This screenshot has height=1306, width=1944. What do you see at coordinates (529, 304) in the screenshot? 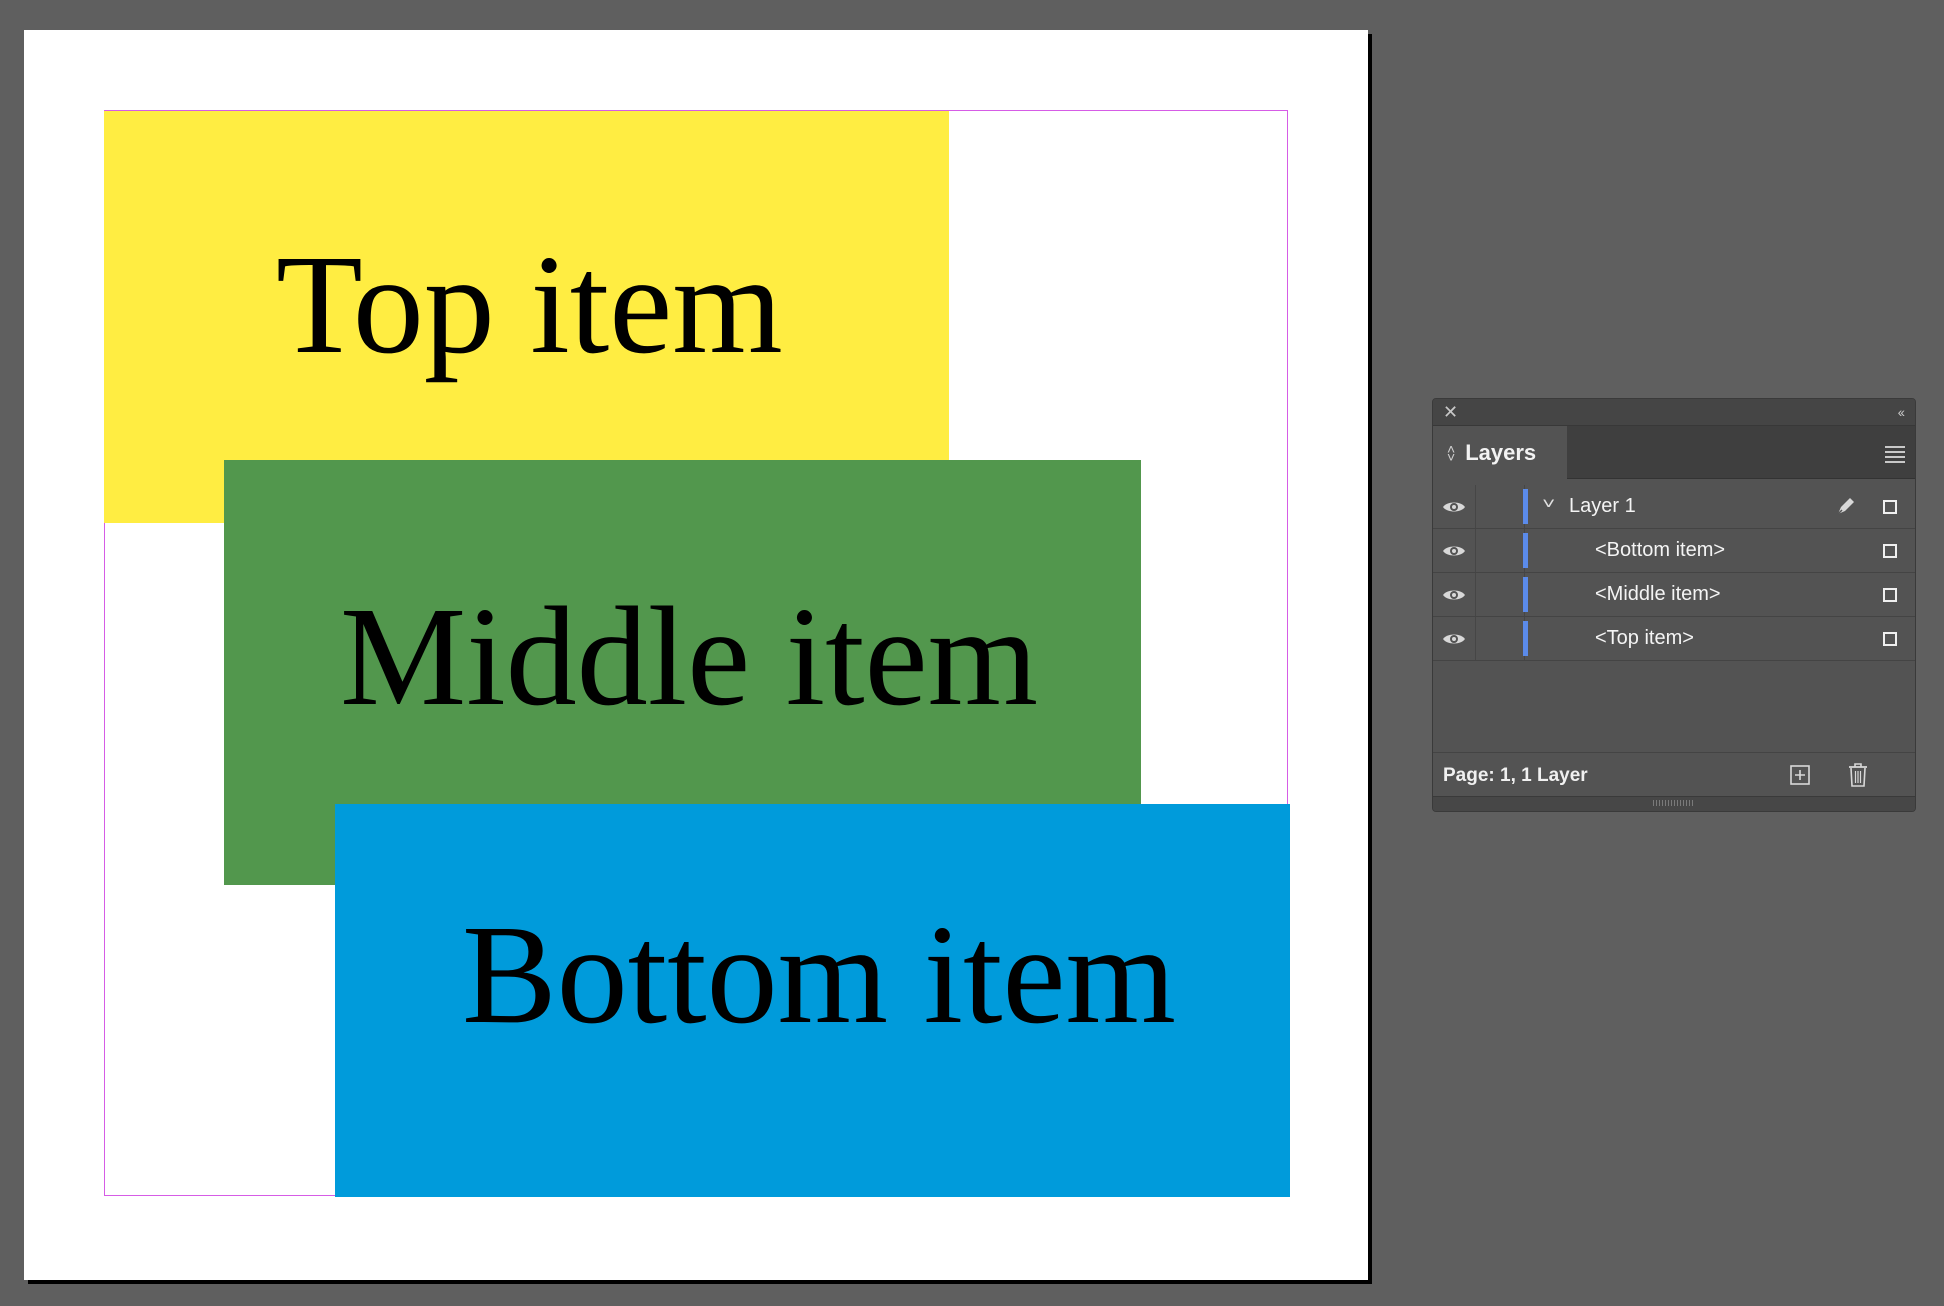
I see `top-item-text: Top item` at bounding box center [529, 304].